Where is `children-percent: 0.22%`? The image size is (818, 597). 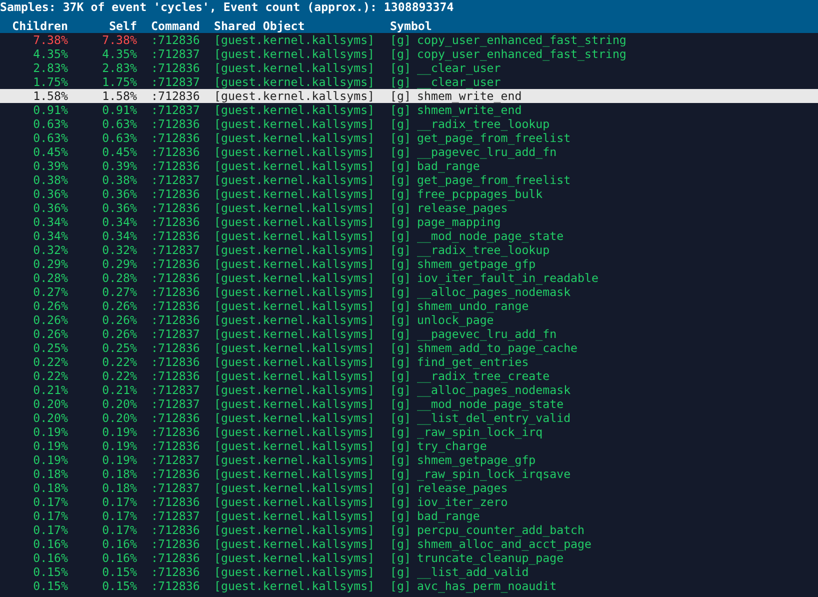
children-percent: 0.22% is located at coordinates (50, 376).